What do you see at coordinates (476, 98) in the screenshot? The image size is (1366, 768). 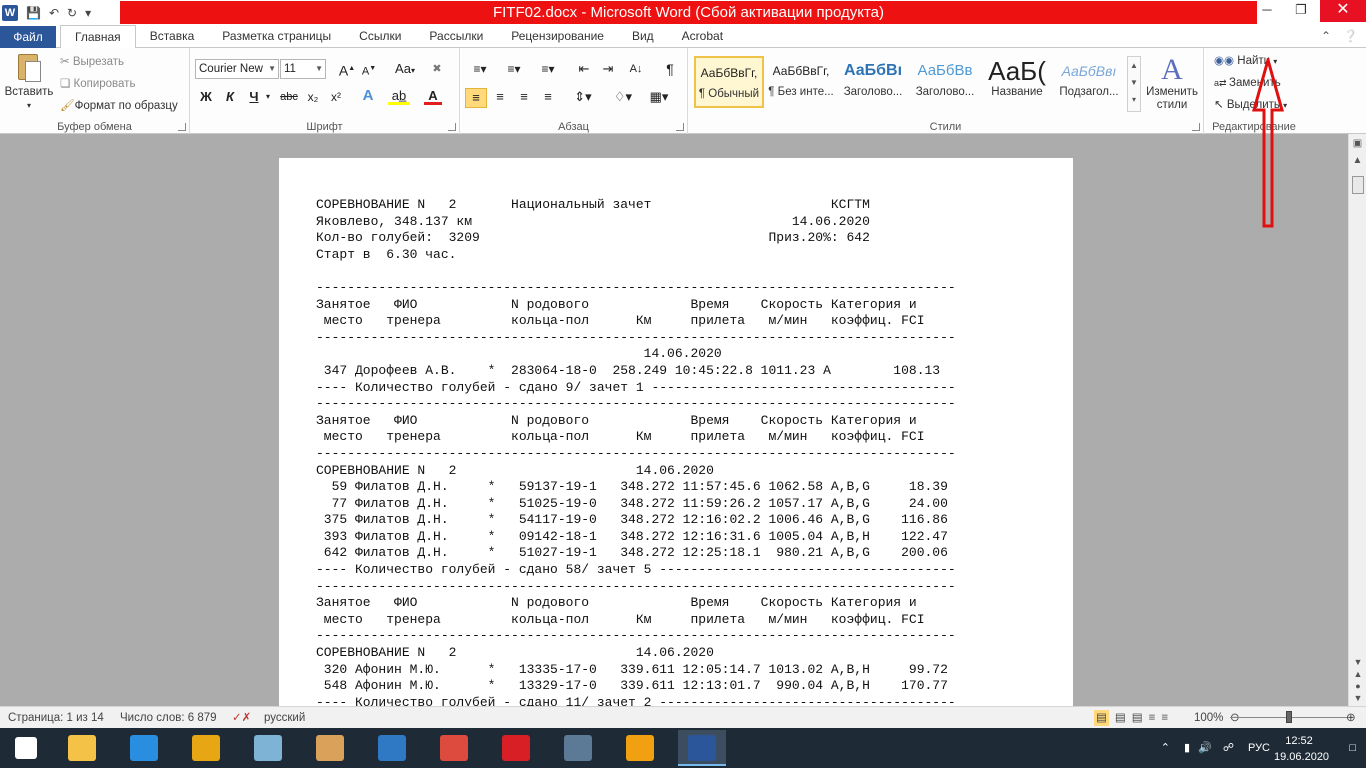 I see `align-left-icon: ≡` at bounding box center [476, 98].